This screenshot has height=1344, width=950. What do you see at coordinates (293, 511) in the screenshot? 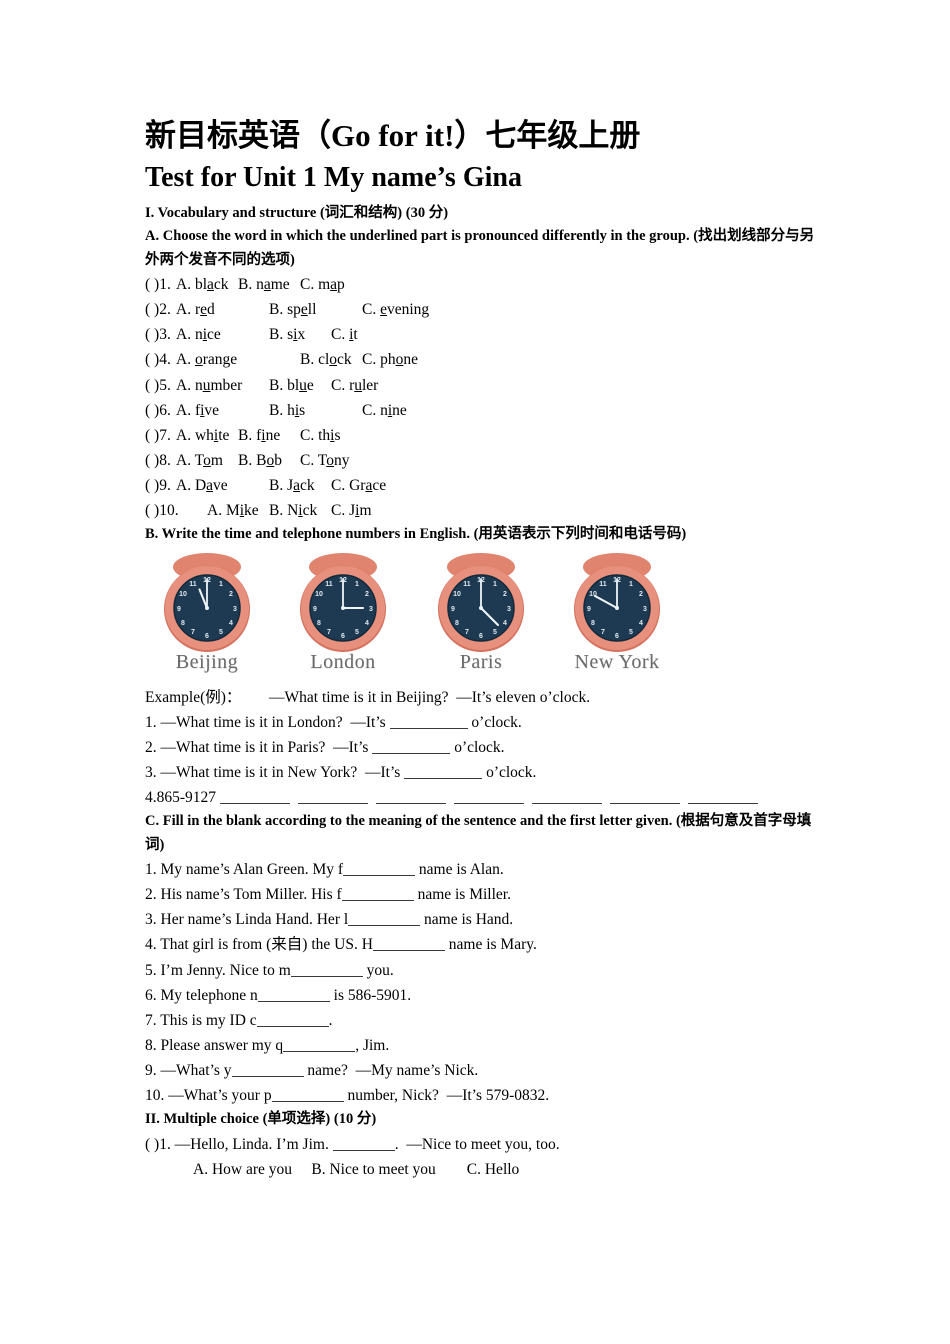
I see `option-b: B. Nick` at bounding box center [293, 511].